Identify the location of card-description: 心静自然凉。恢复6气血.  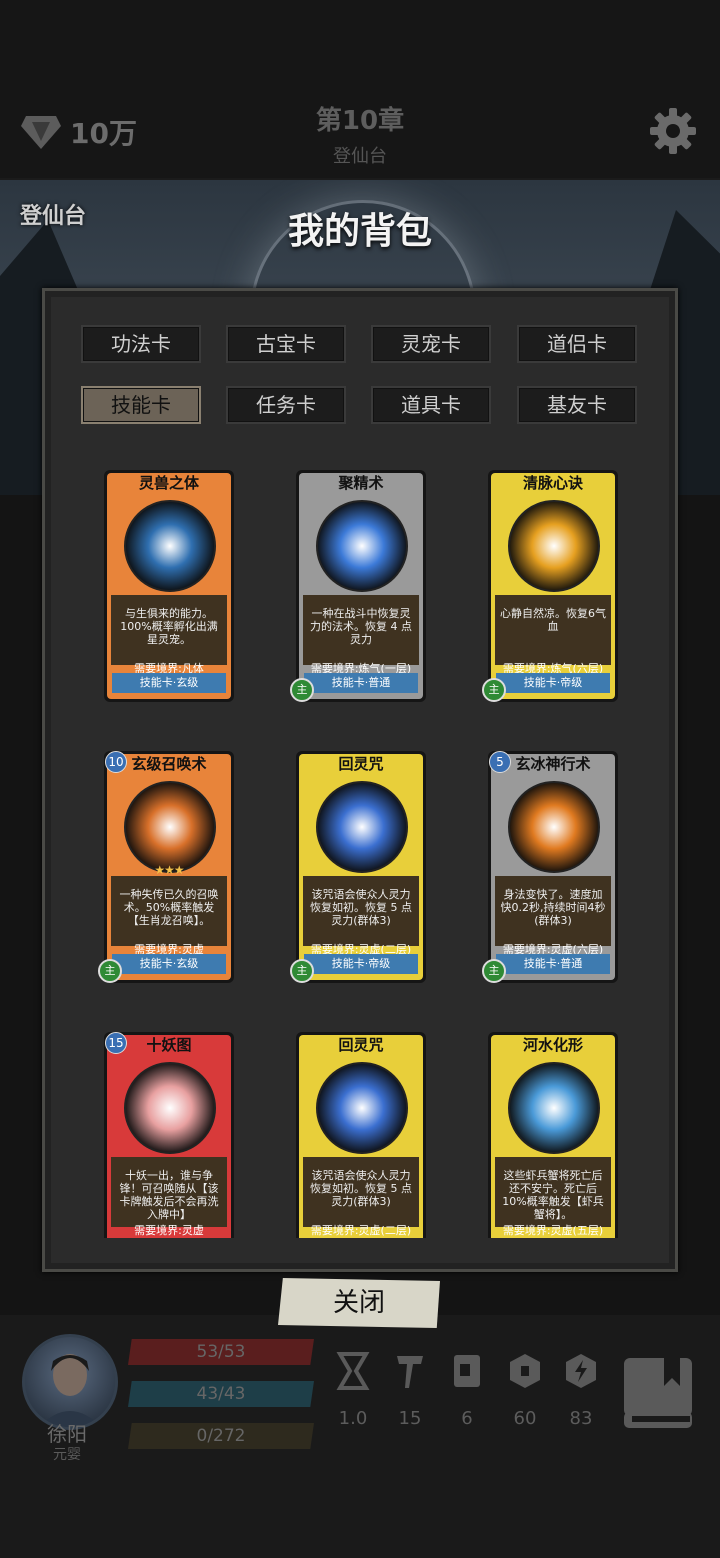
(553, 630).